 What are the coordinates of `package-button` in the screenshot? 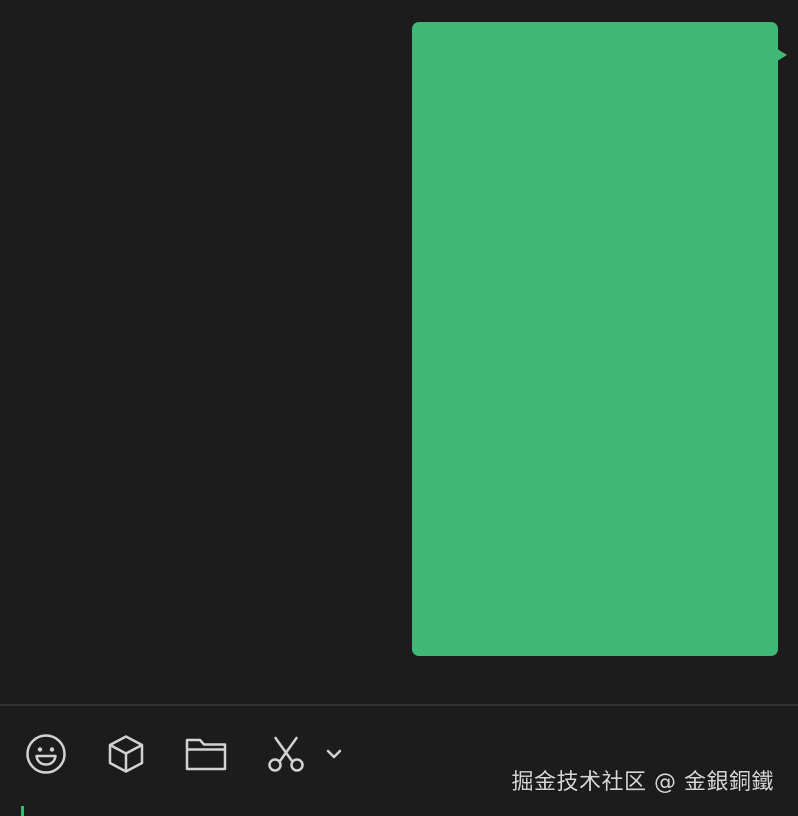 It's located at (126, 754).